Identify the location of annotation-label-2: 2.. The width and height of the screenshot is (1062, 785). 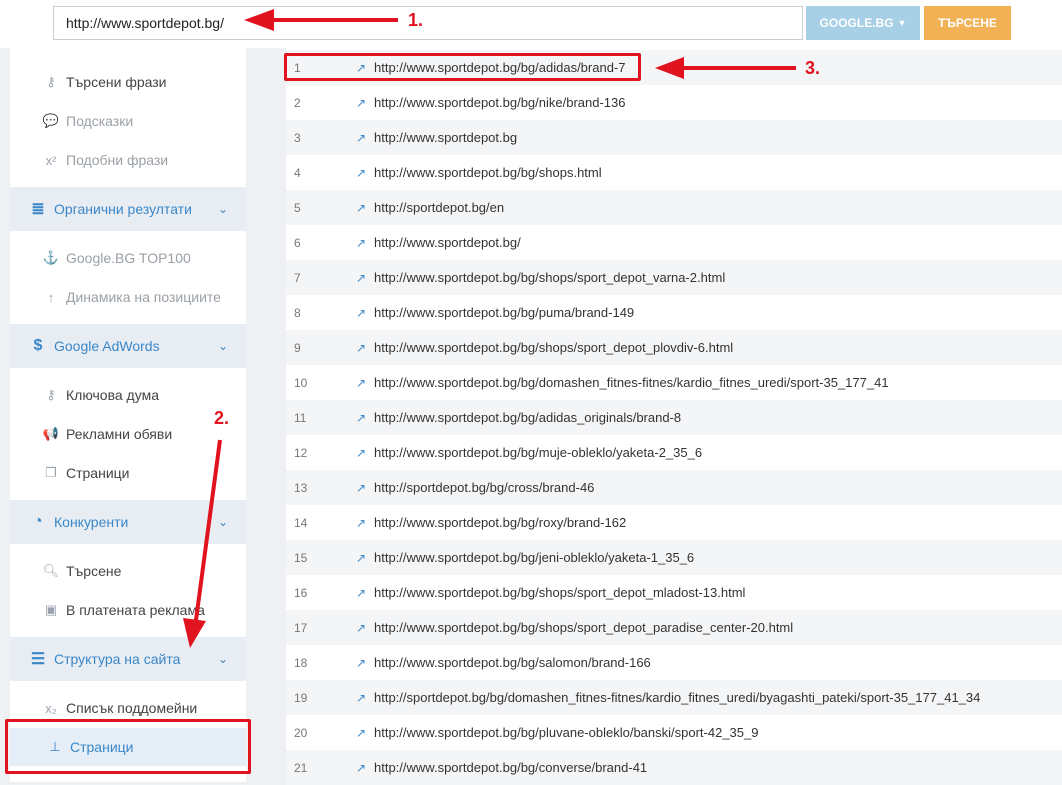
(222, 418).